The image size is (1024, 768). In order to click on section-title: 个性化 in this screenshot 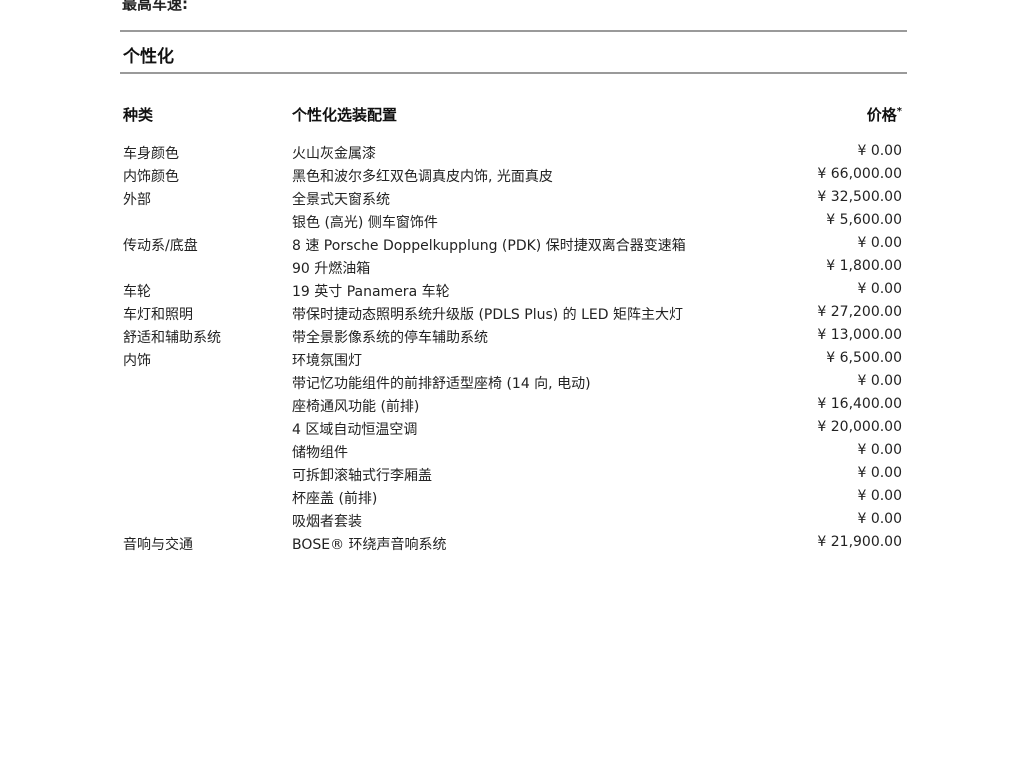, I will do `click(148, 57)`.